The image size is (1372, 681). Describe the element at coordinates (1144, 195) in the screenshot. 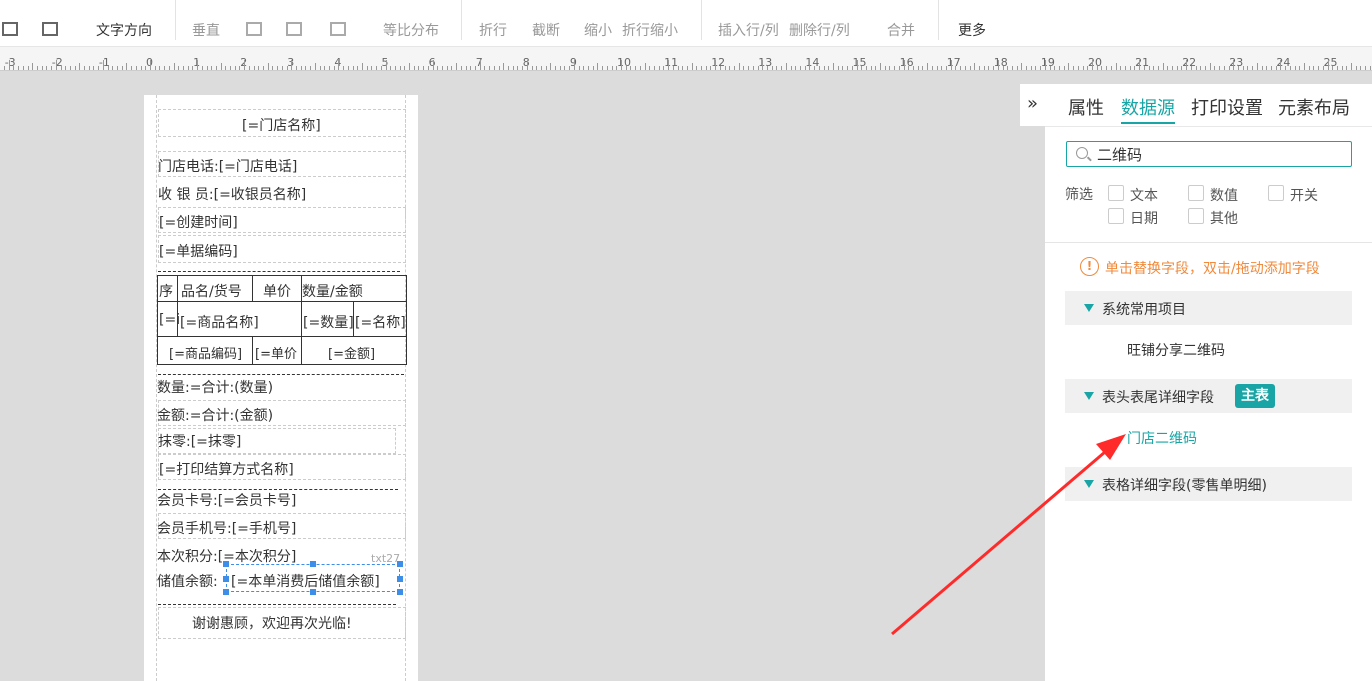

I see `filter-text-label: 文本` at that location.